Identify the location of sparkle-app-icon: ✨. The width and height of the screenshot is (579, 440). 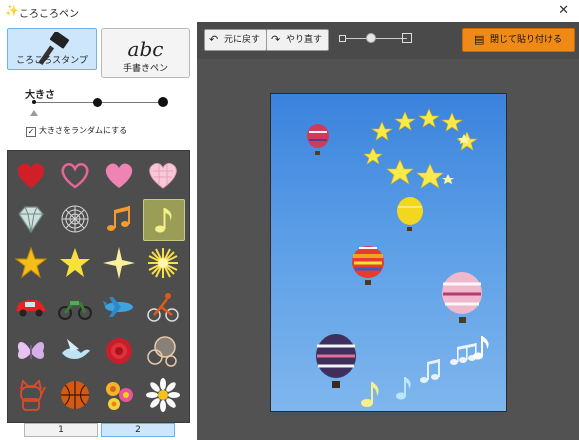
(12, 10).